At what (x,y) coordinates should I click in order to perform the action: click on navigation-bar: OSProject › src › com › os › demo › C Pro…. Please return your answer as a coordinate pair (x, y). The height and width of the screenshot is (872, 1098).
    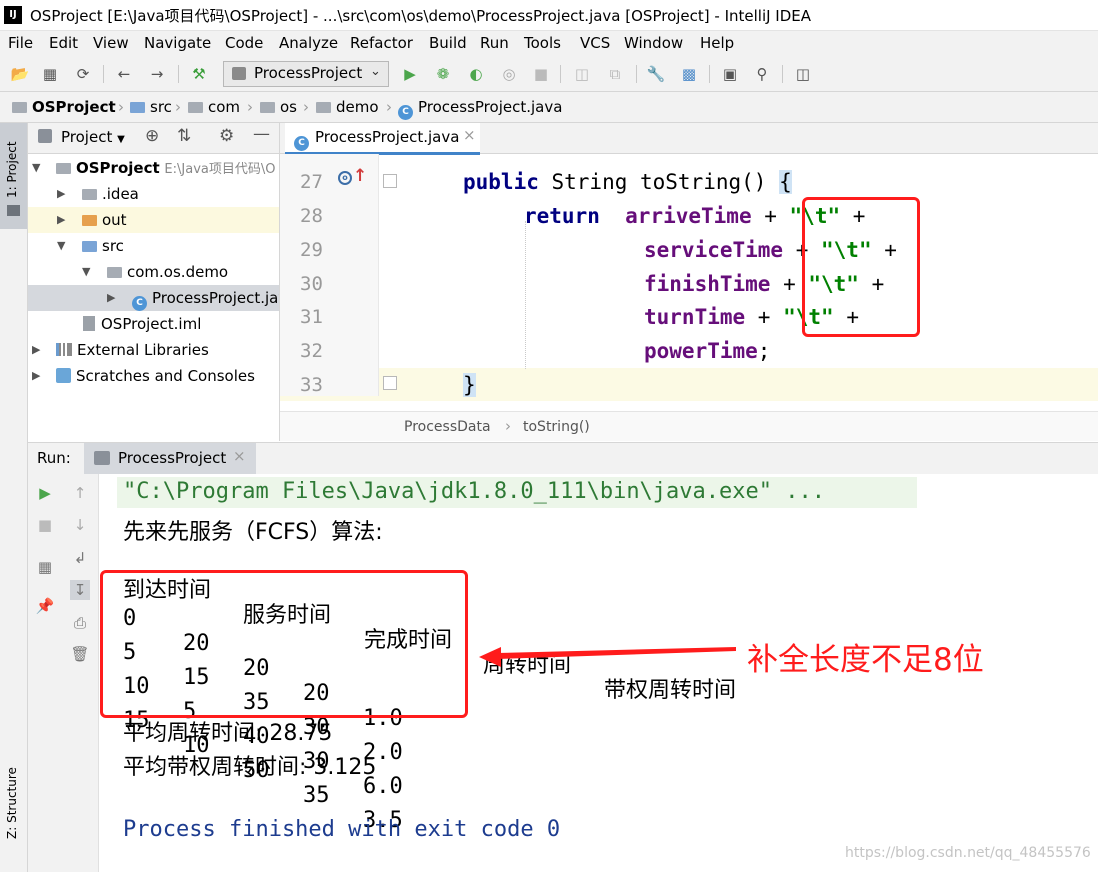
    Looking at the image, I should click on (549, 107).